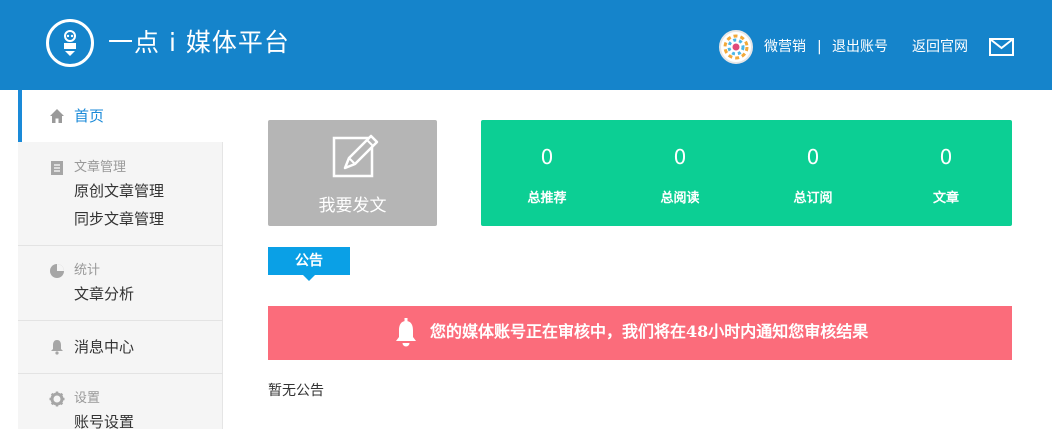  Describe the element at coordinates (57, 271) in the screenshot. I see `pie-chart-icon` at that location.